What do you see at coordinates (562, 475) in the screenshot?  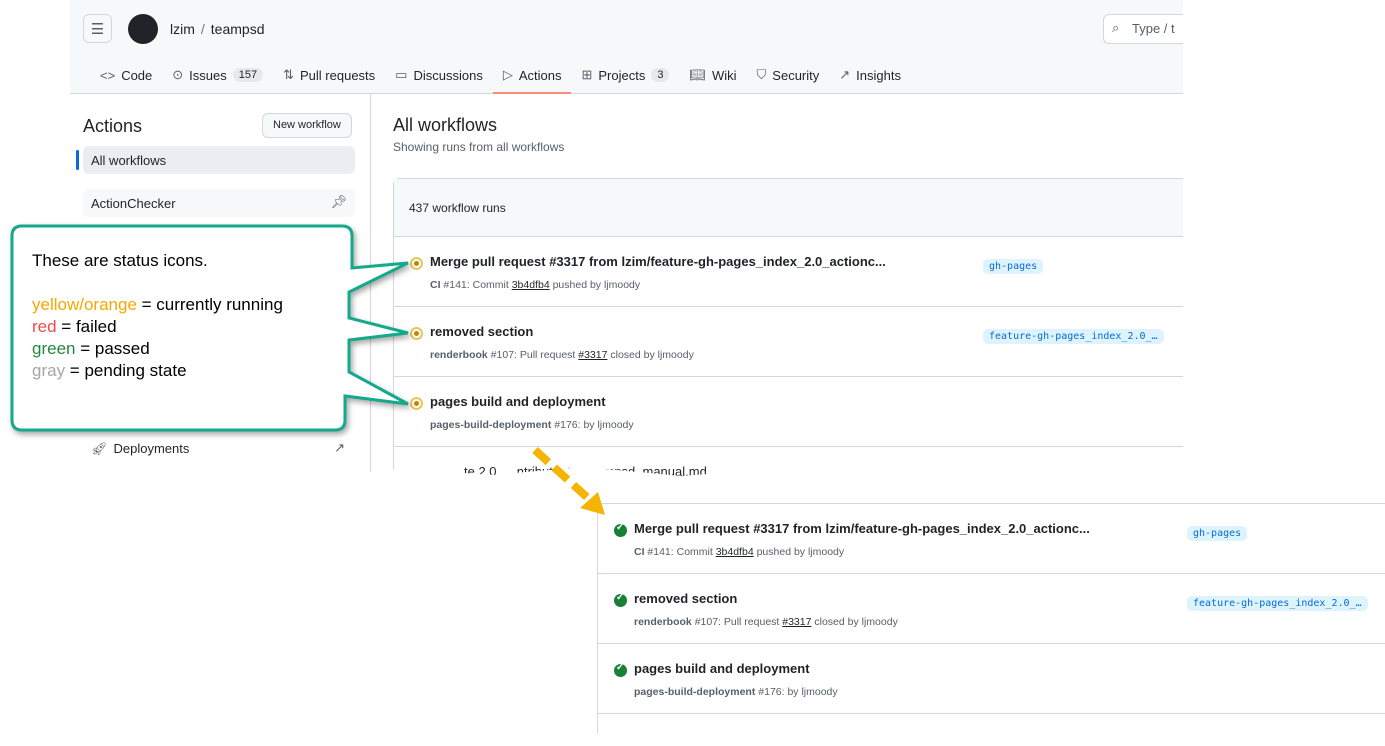 I see `dashed-arrow-line` at bounding box center [562, 475].